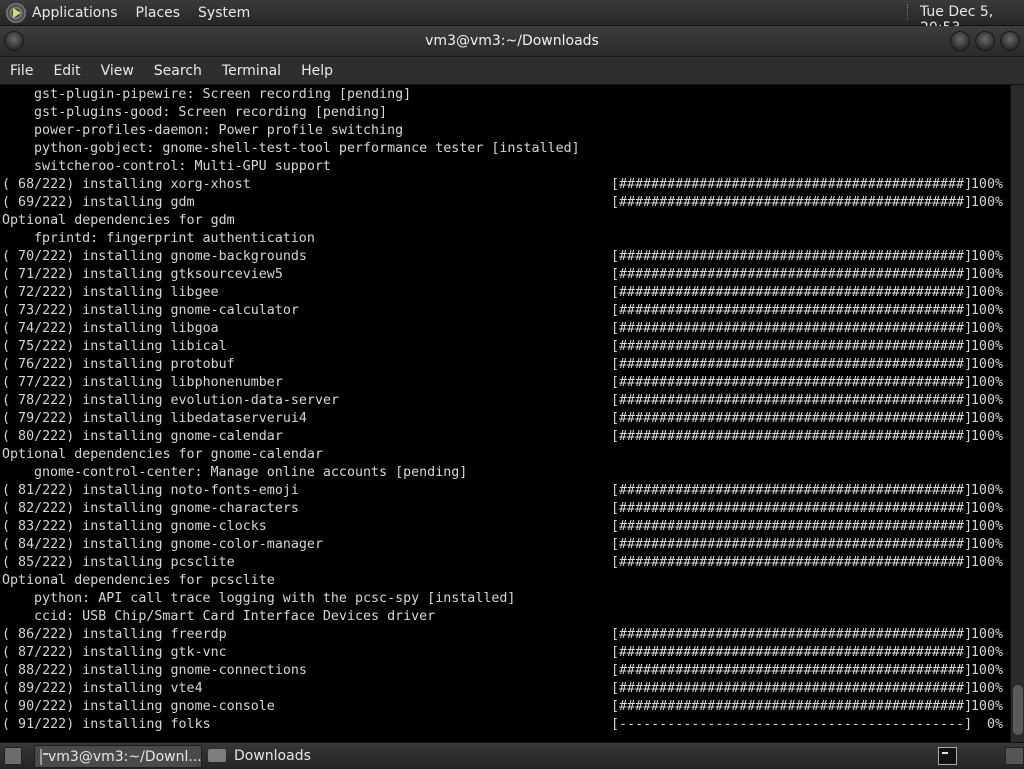 The width and height of the screenshot is (1024, 769). What do you see at coordinates (16, 12) in the screenshot?
I see `menu-logo-icon` at bounding box center [16, 12].